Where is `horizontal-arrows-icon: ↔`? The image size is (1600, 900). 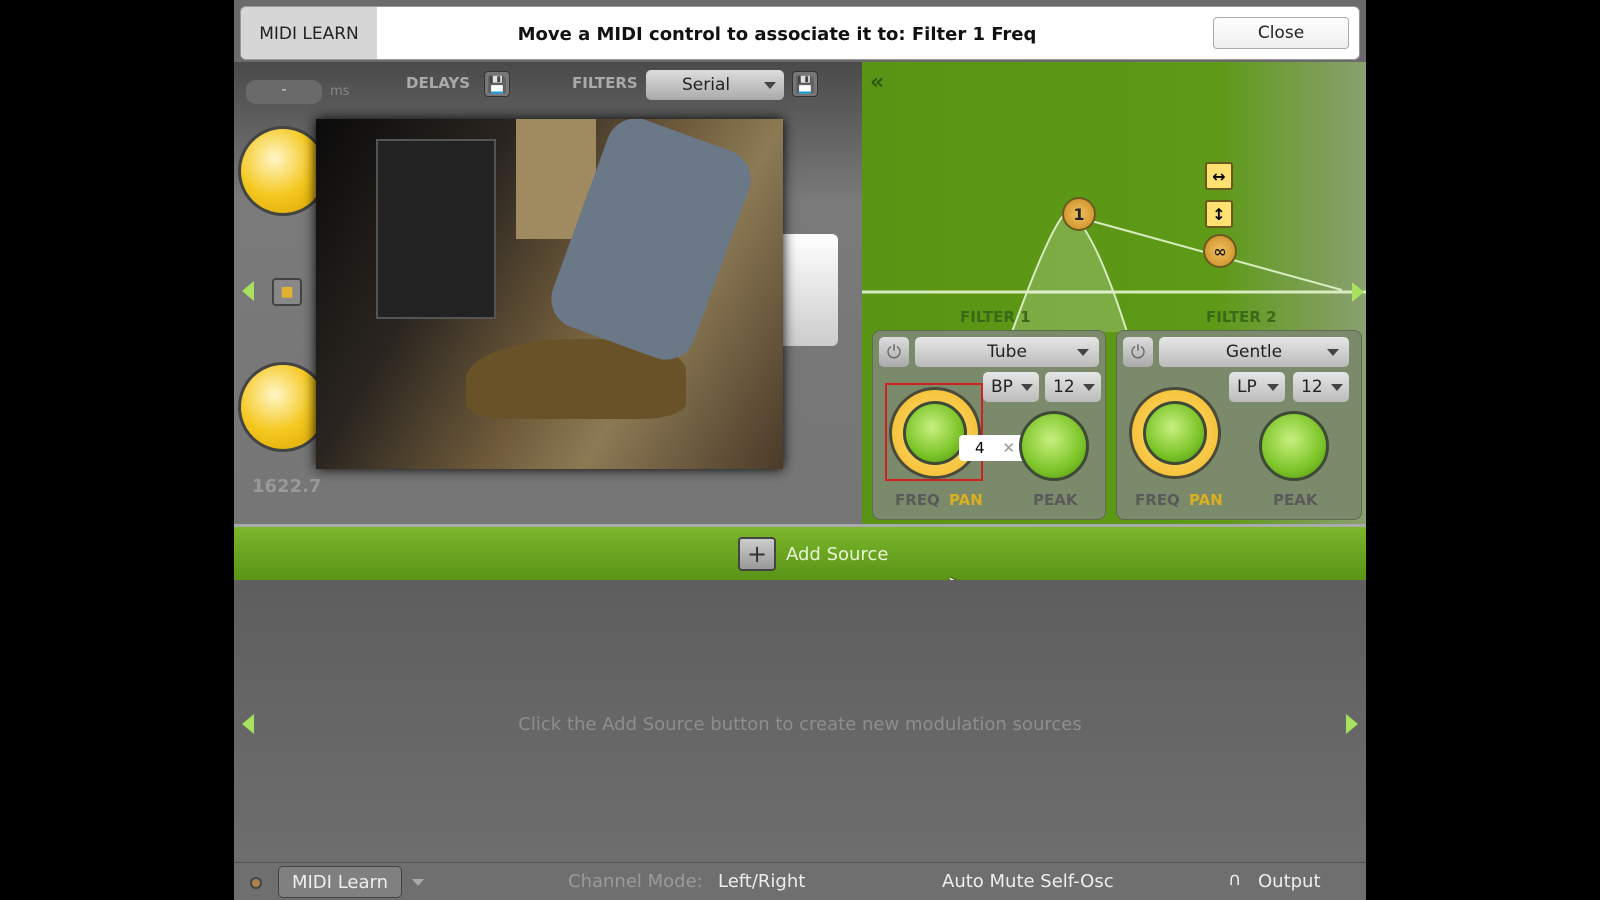
horizontal-arrows-icon: ↔ is located at coordinates (1219, 176).